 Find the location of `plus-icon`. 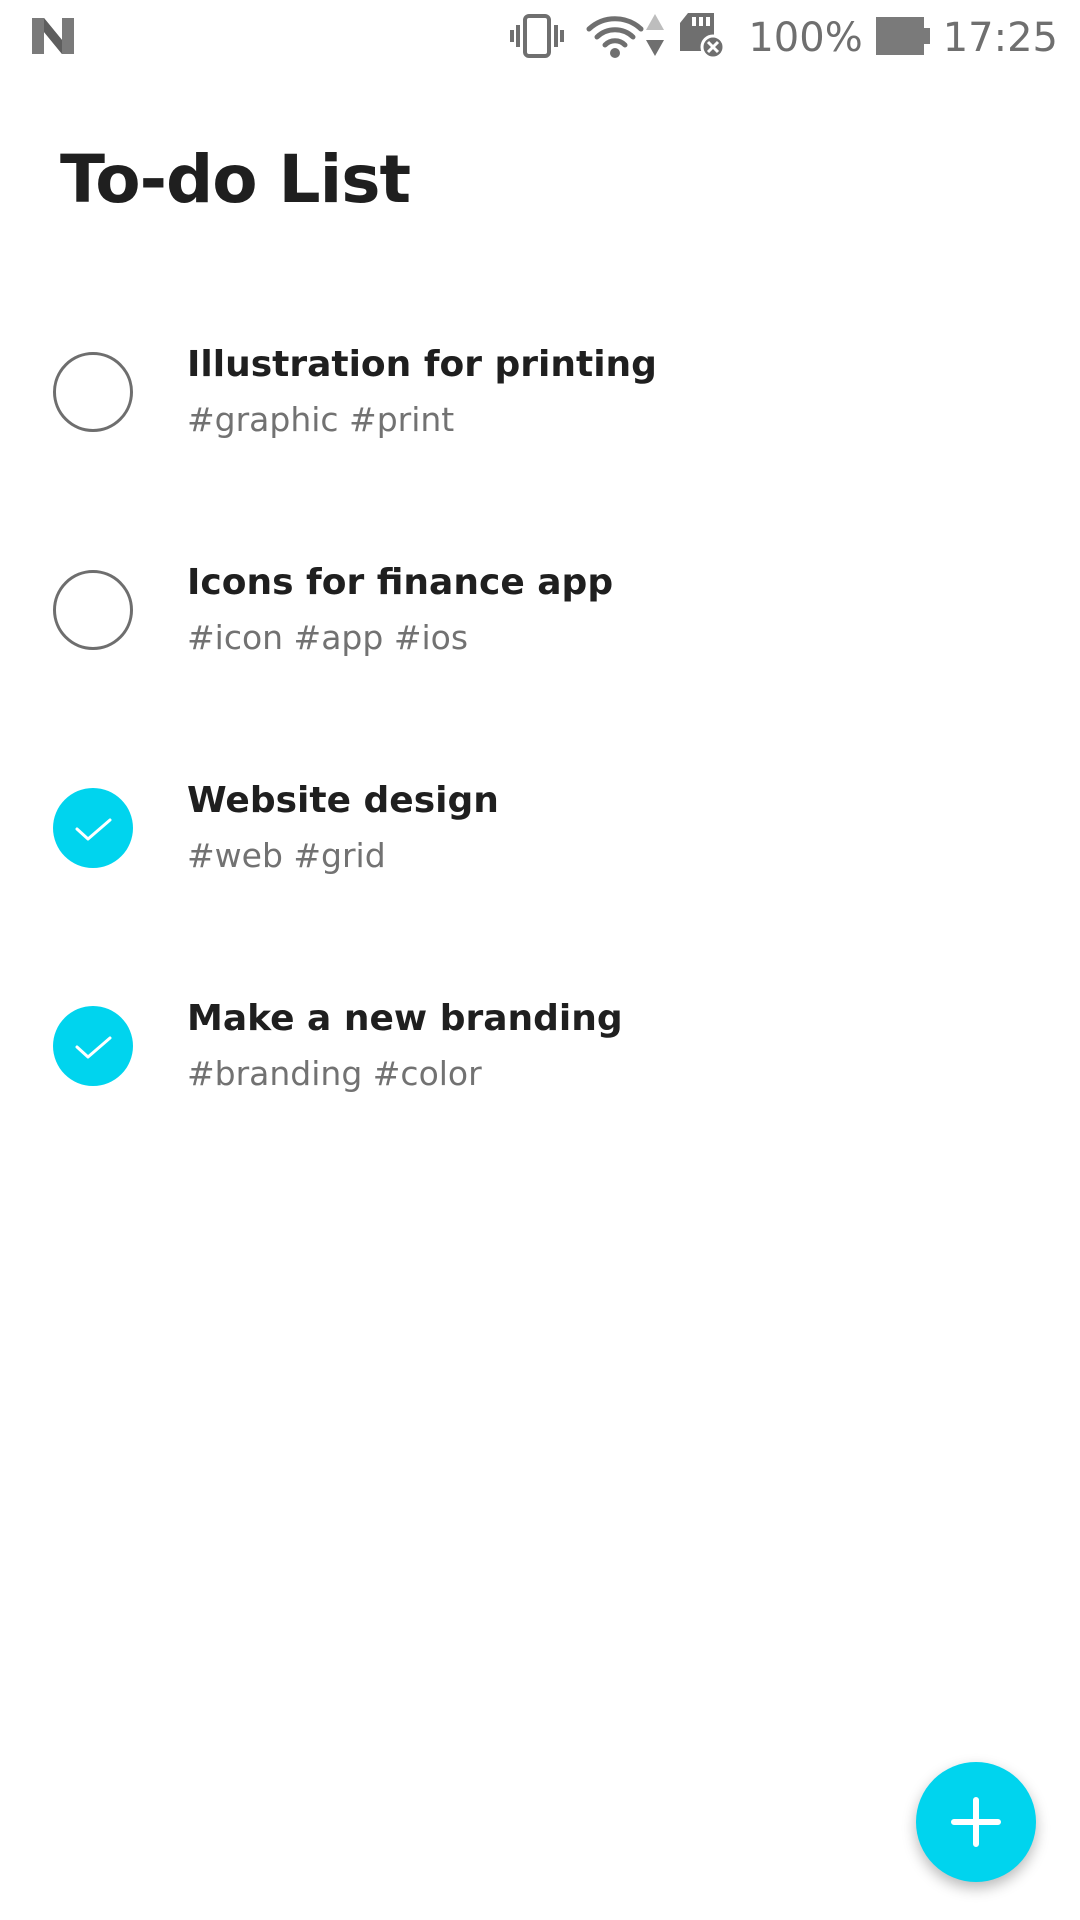

plus-icon is located at coordinates (976, 1822).